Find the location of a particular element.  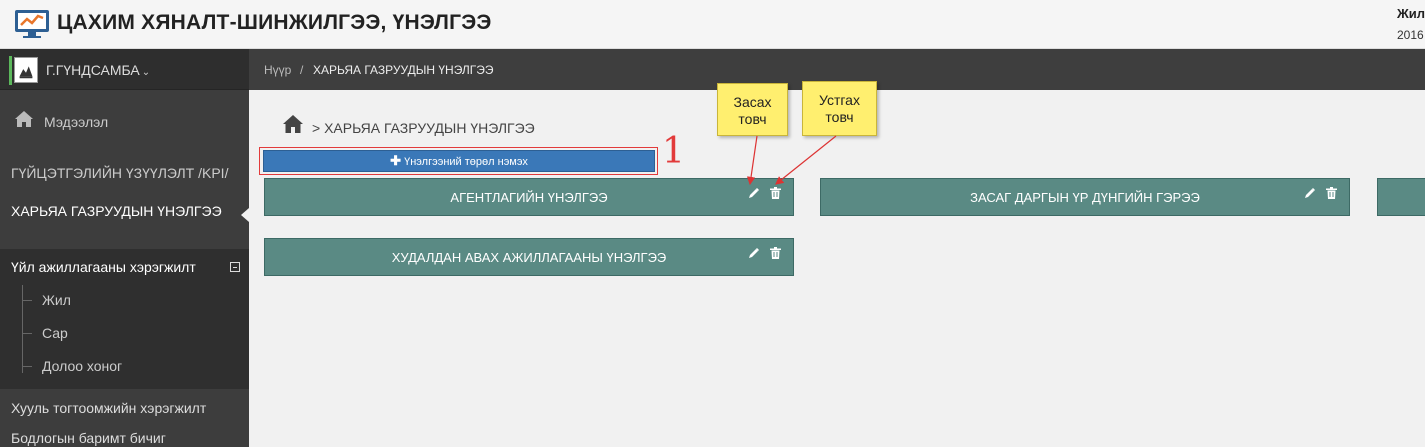

sidebar-item-kpi: ГҮЙЦЭТГЭЛИЙН ҮЗҮҮЛЭЛТ /KPI/ is located at coordinates (124, 177).